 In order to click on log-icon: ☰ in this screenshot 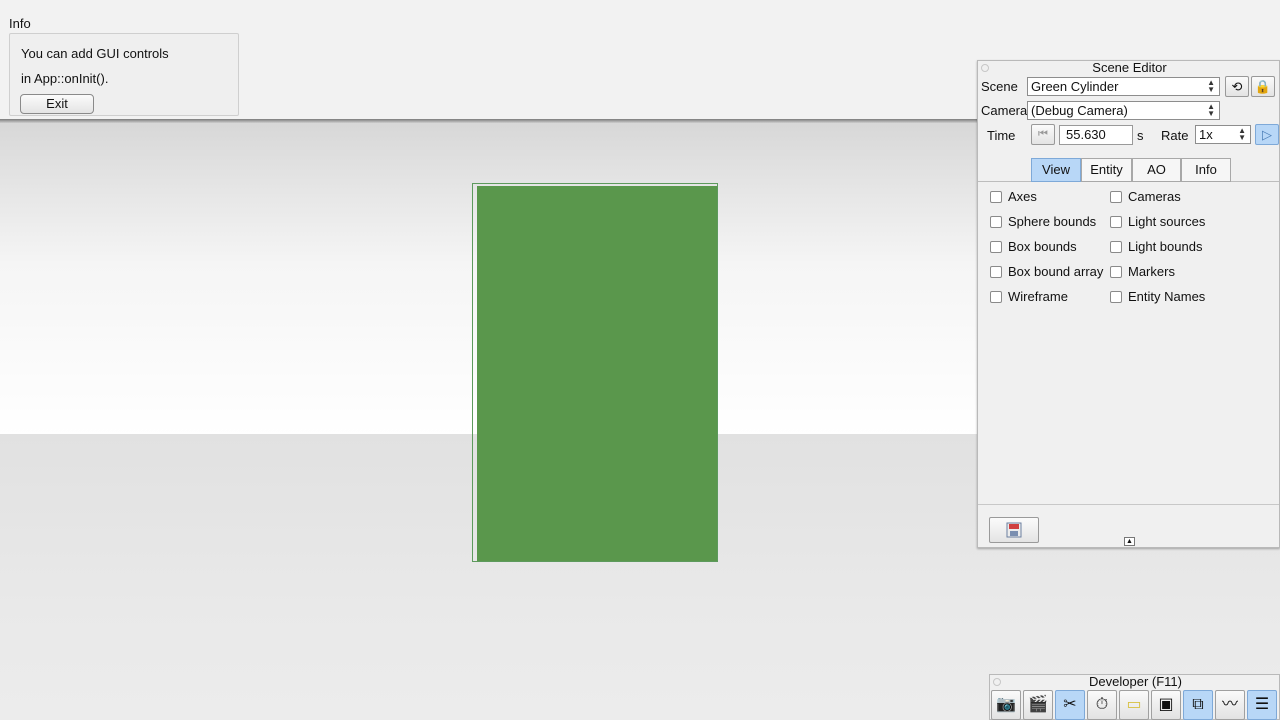, I will do `click(1262, 704)`.